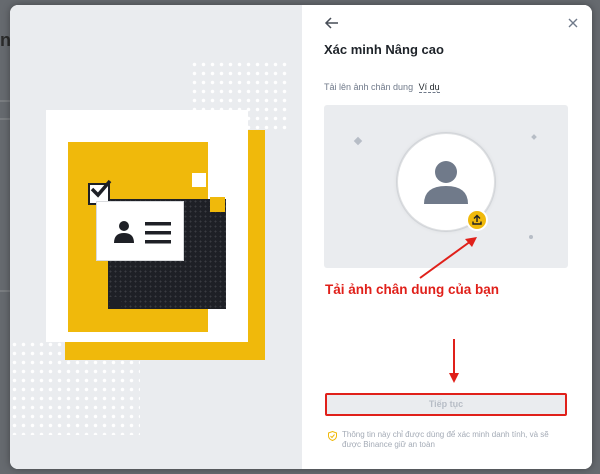  What do you see at coordinates (412, 289) in the screenshot?
I see `annotation-text: Tải ảnh chân dung của bạn` at bounding box center [412, 289].